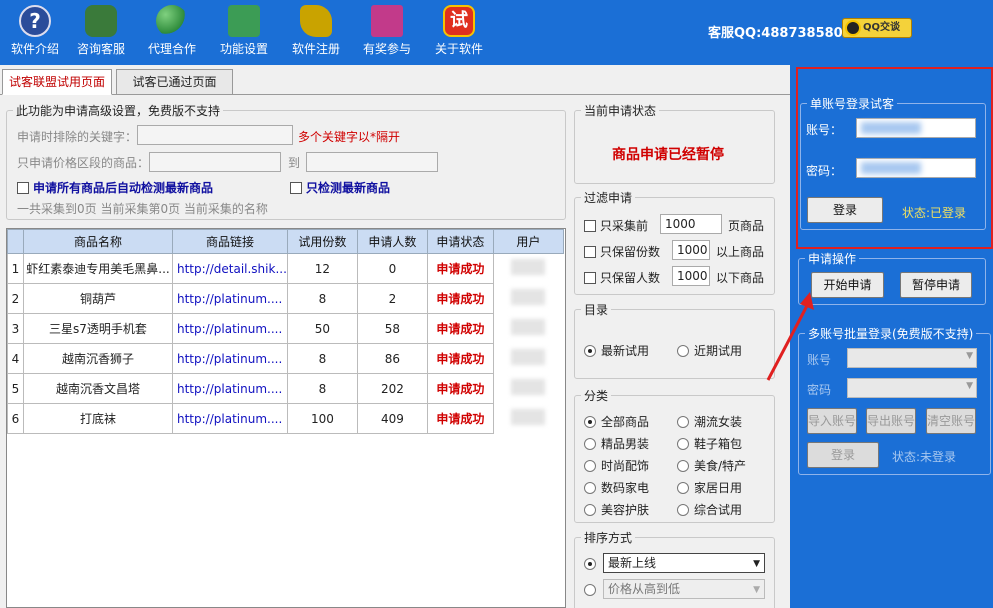 The height and width of the screenshot is (608, 993). What do you see at coordinates (243, 49) in the screenshot?
I see `toolbar-label: 功能设置` at bounding box center [243, 49].